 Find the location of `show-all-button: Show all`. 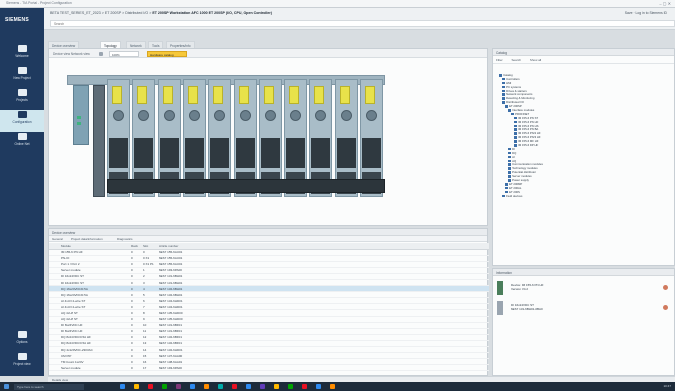

show-all-button: Show all is located at coordinates (535, 60).